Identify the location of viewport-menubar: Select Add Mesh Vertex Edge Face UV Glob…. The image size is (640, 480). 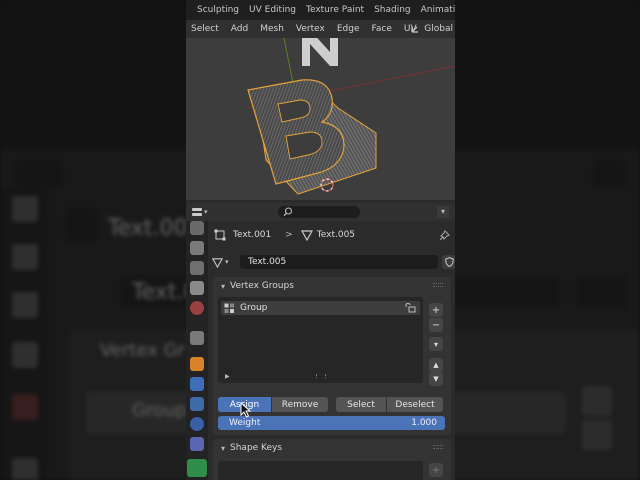
(320, 29).